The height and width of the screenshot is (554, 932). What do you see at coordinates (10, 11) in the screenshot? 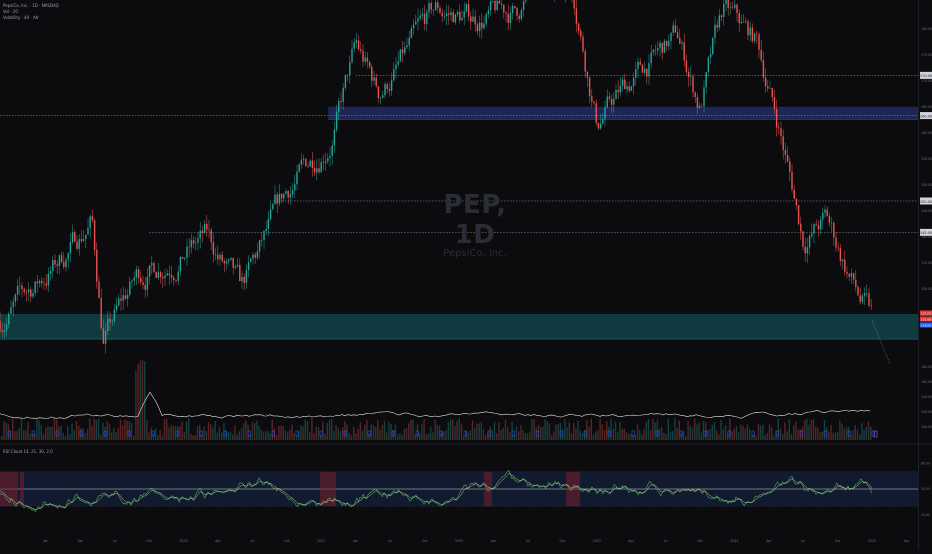
I see `legend-volume: Vol · 20` at bounding box center [10, 11].